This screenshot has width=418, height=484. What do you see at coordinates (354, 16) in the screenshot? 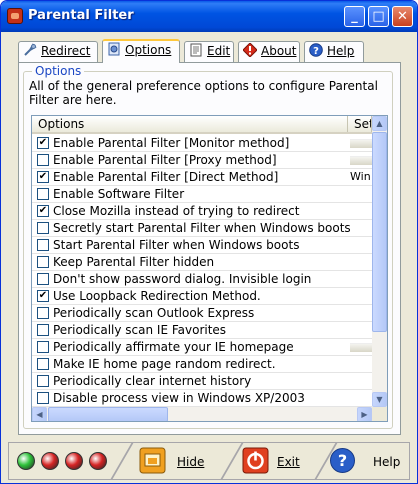
I see `minimize-button: _` at bounding box center [354, 16].